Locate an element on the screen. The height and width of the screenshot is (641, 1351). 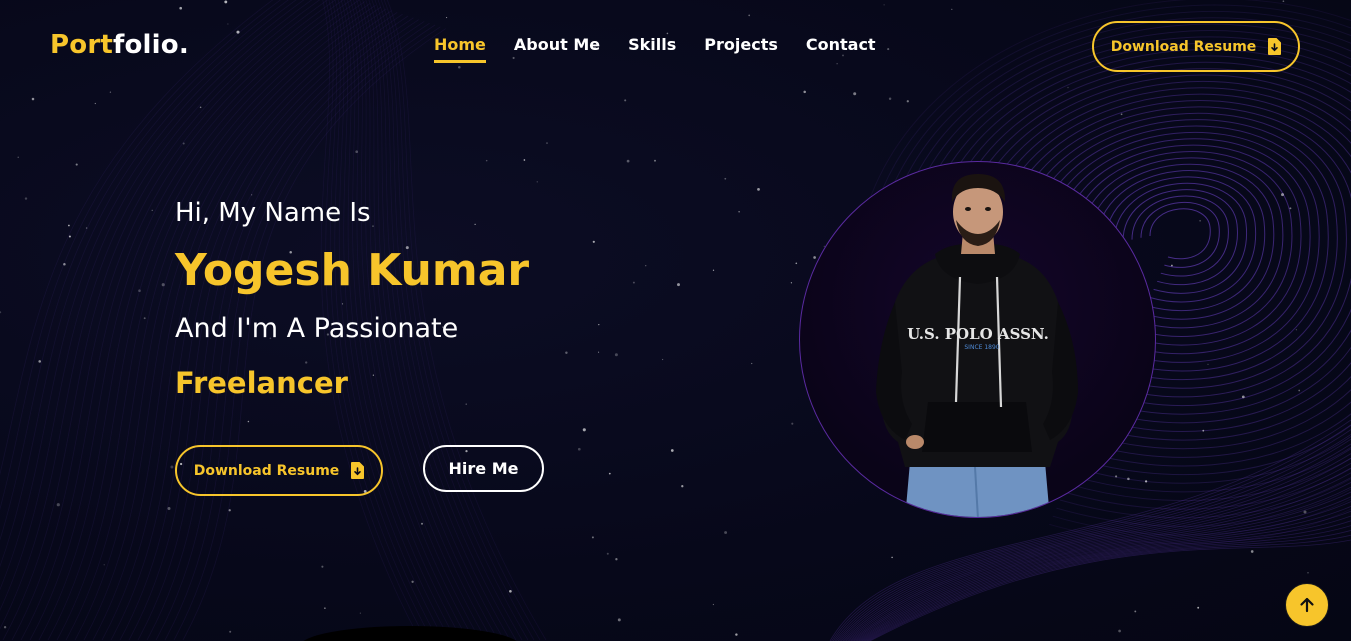
nav-skills: Skills is located at coordinates (652, 49).